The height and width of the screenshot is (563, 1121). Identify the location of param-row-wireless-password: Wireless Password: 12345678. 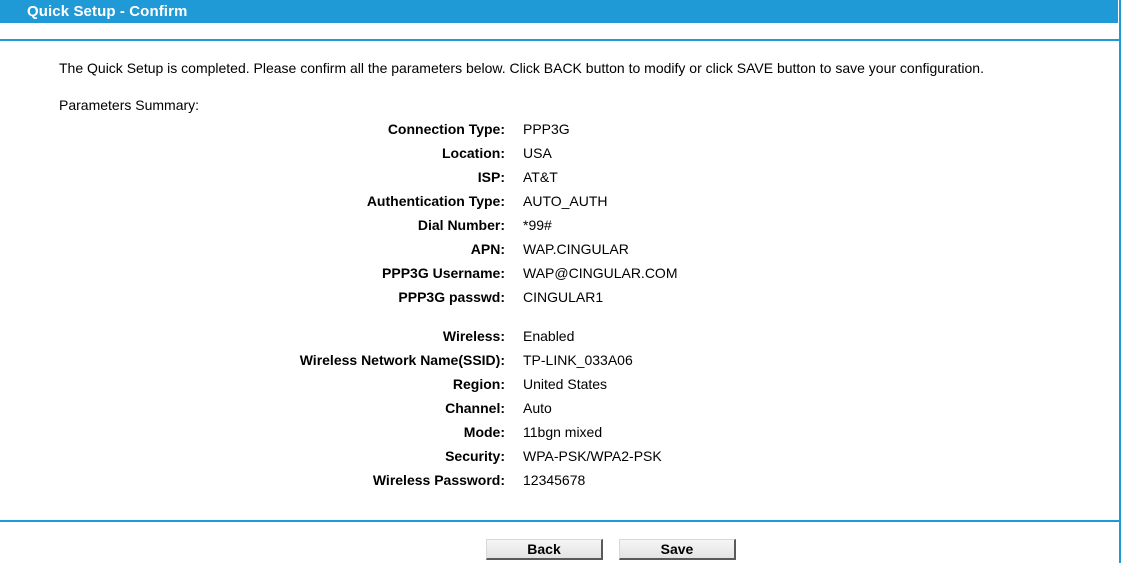
(559, 484).